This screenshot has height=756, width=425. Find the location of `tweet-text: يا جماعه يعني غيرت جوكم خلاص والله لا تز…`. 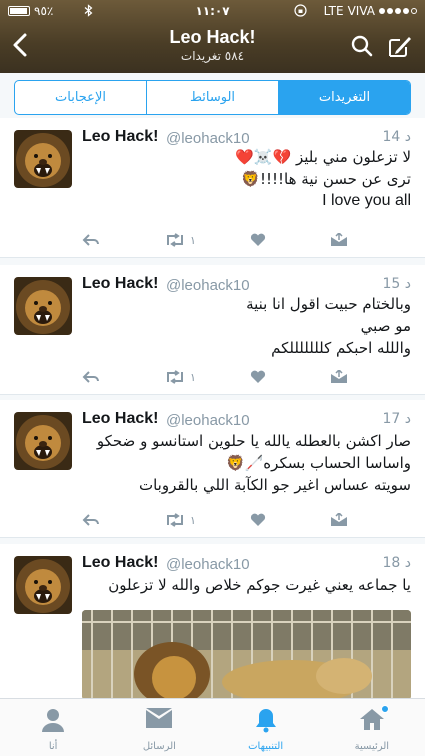

tweet-text: يا جماعه يعني غيرت جوكم خلاص والله لا تز… is located at coordinates (246, 585).